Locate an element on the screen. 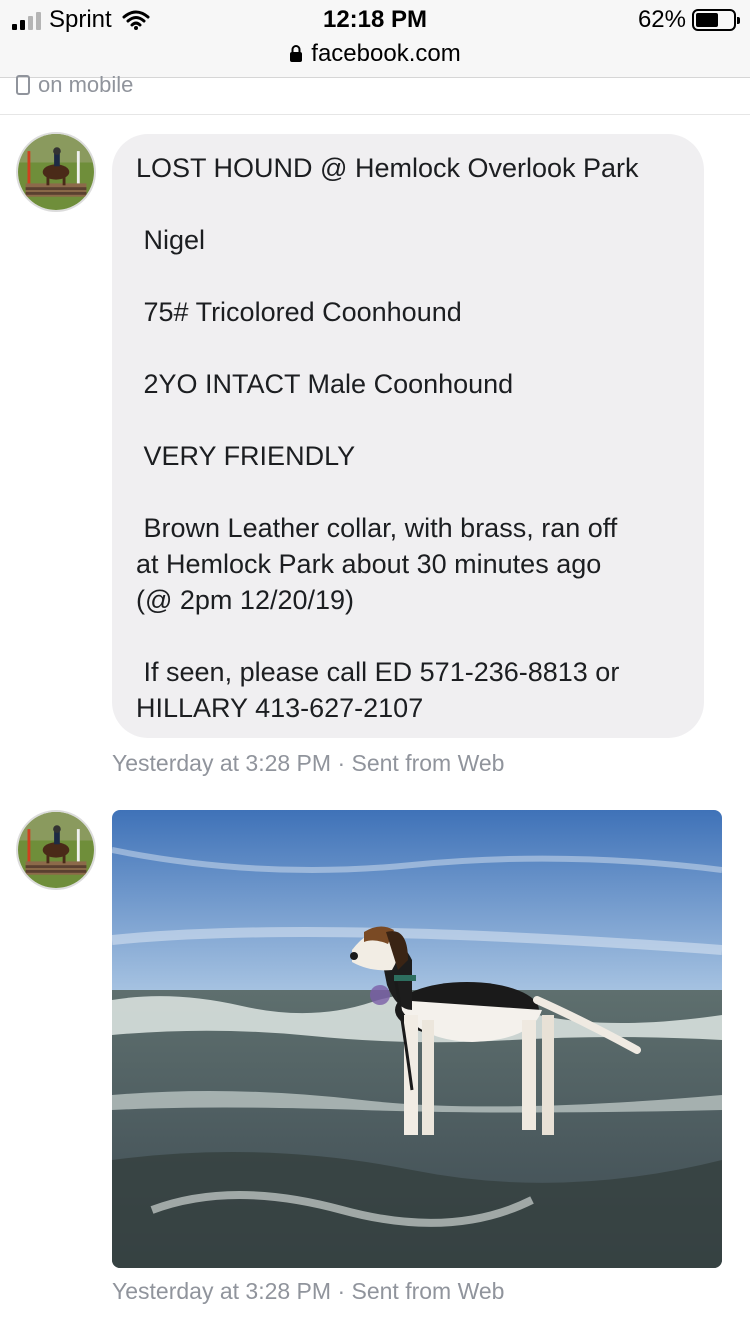 This screenshot has width=750, height=1334. message-line: If seen, please call ED 571-236-8813 or is located at coordinates (378, 672).